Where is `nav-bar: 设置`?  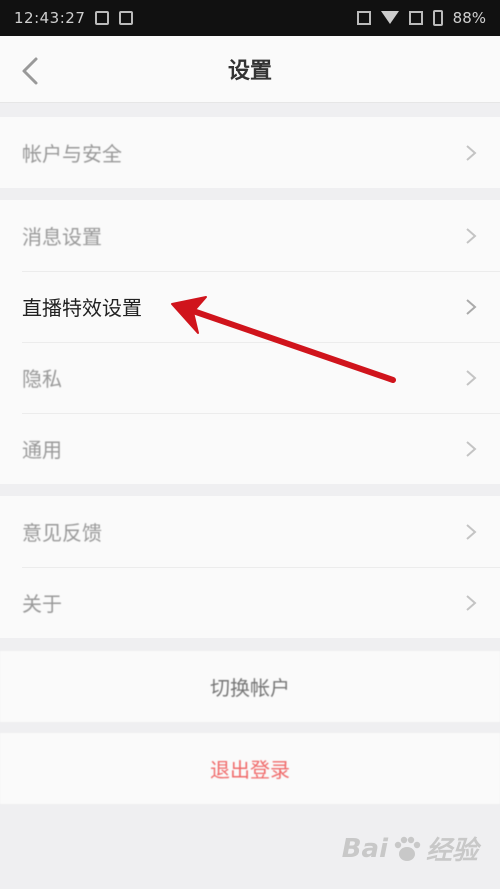 nav-bar: 设置 is located at coordinates (250, 69).